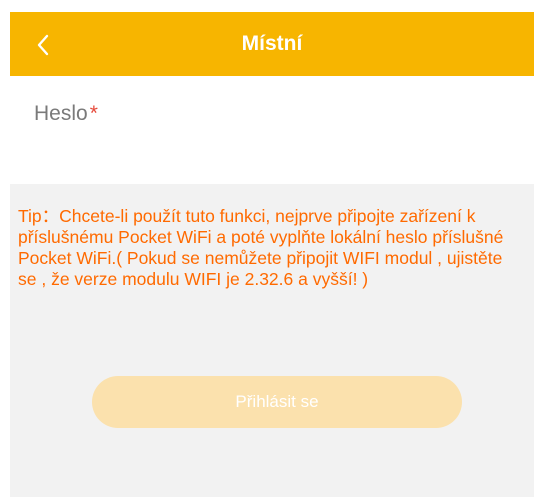 This screenshot has width=534, height=497. Describe the element at coordinates (93, 113) in the screenshot. I see `required-marker: *` at that location.